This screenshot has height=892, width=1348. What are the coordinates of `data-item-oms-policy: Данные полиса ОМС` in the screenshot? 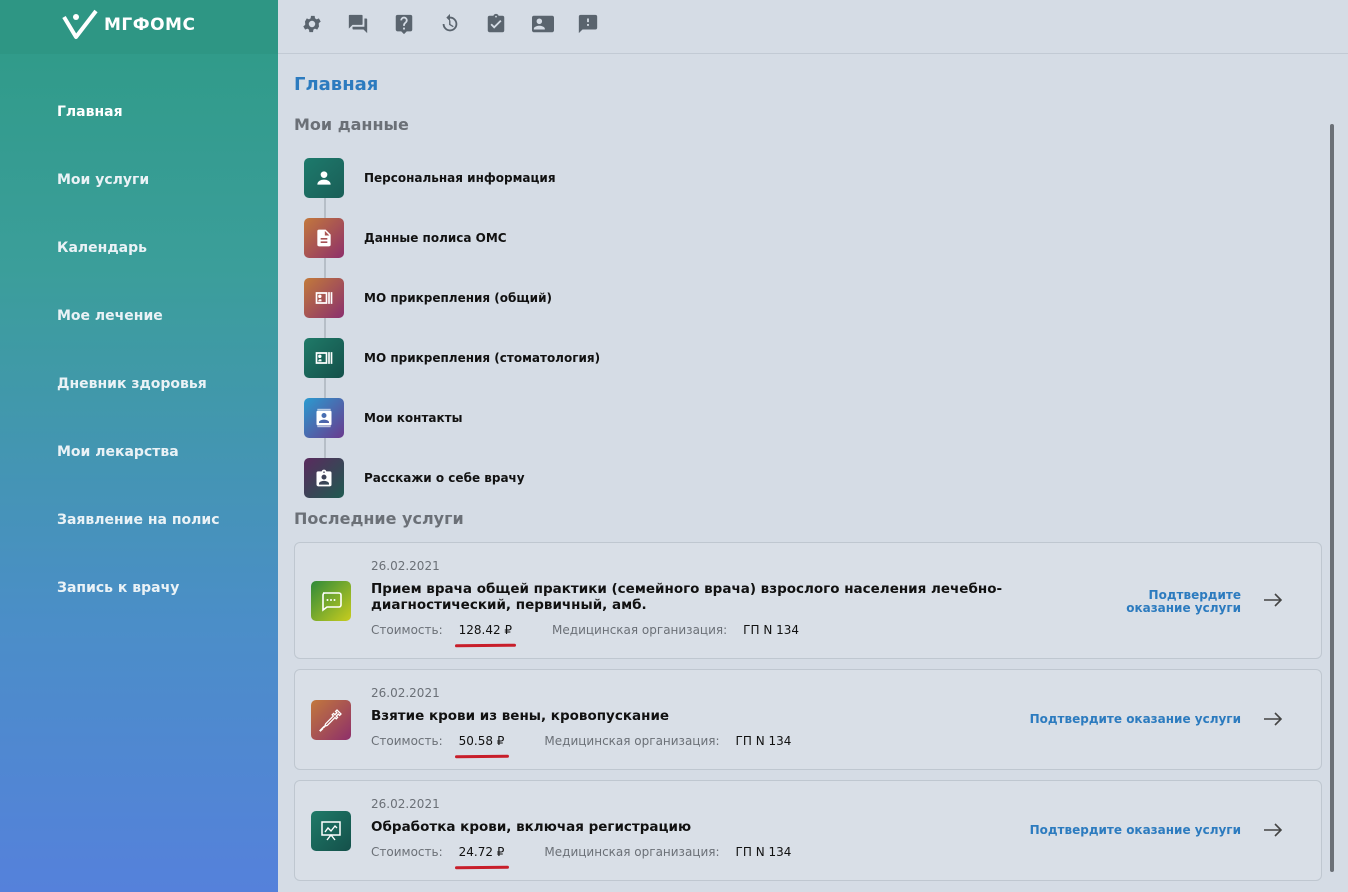 It's located at (504, 238).